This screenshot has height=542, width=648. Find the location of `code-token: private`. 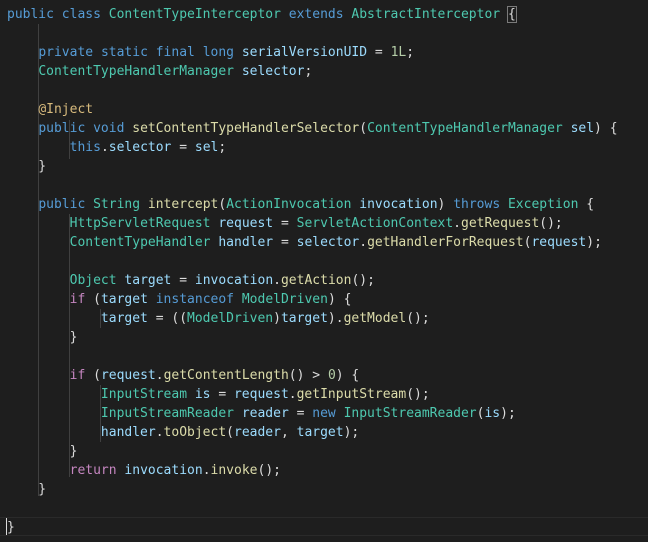

code-token: private is located at coordinates (66, 52).